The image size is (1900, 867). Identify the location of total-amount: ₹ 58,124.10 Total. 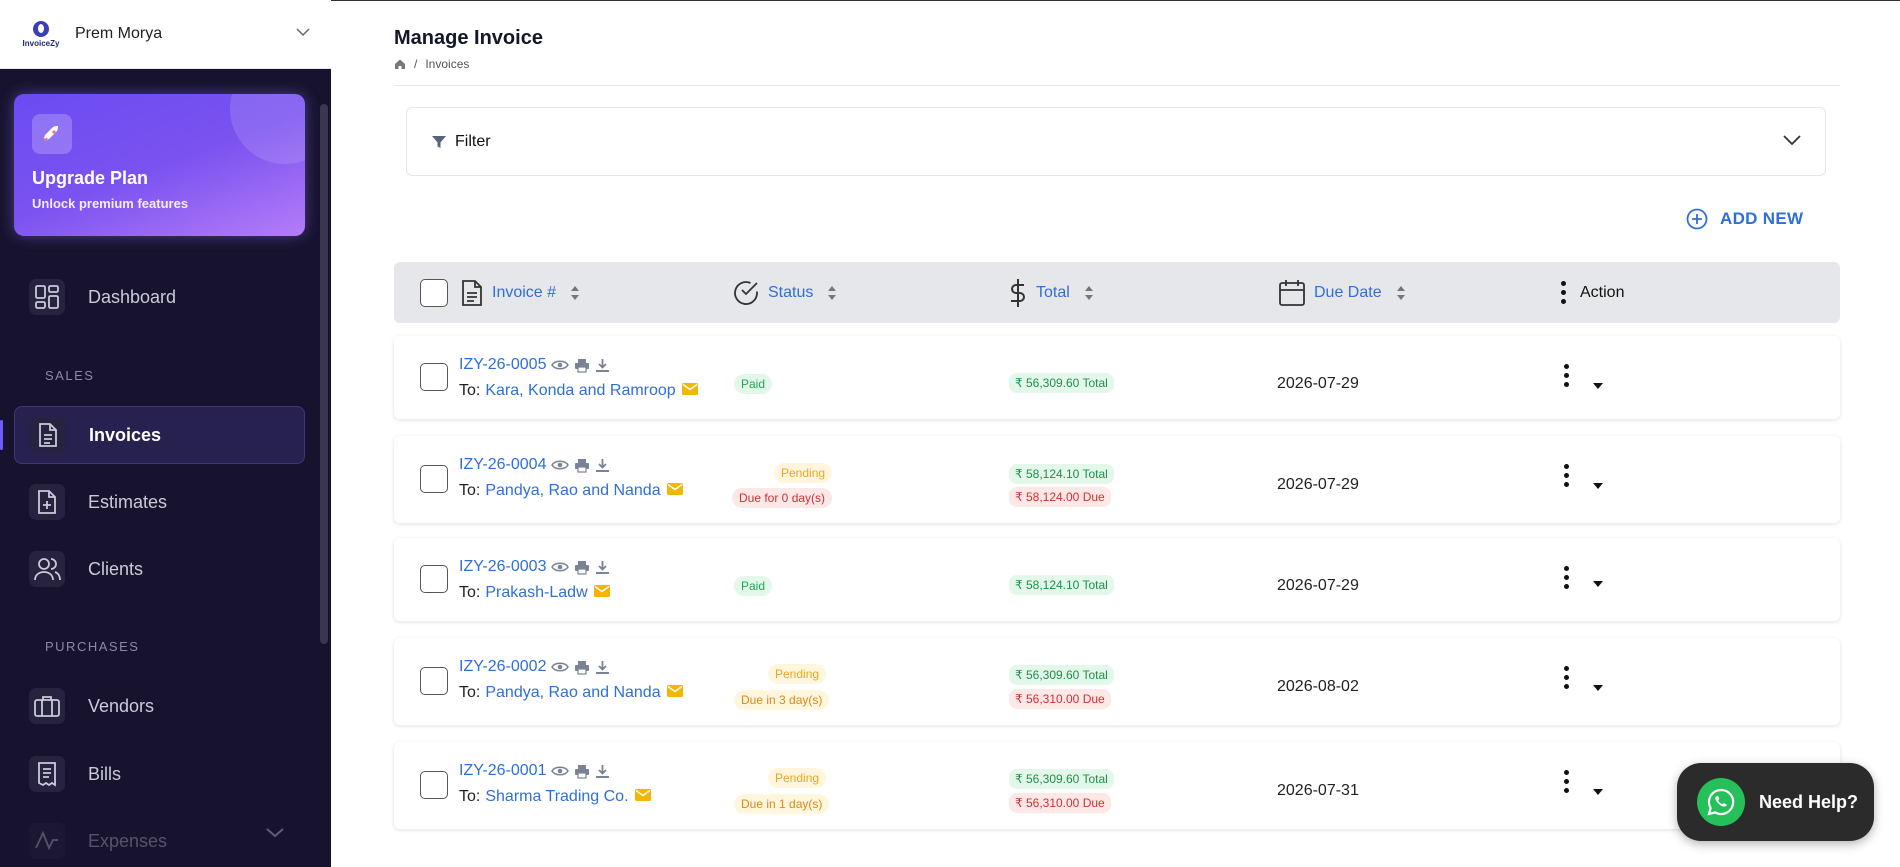
(1061, 474).